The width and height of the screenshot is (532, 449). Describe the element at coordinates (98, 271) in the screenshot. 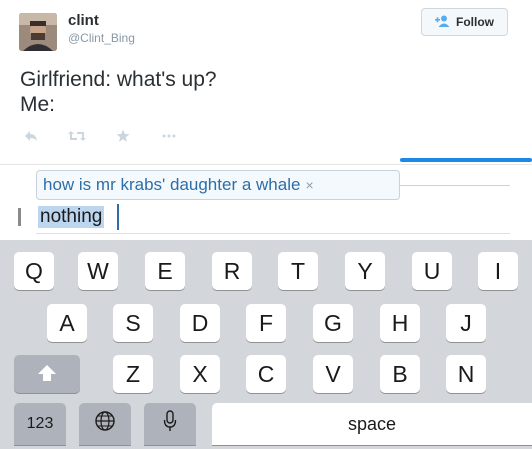

I see `key-w: W` at that location.